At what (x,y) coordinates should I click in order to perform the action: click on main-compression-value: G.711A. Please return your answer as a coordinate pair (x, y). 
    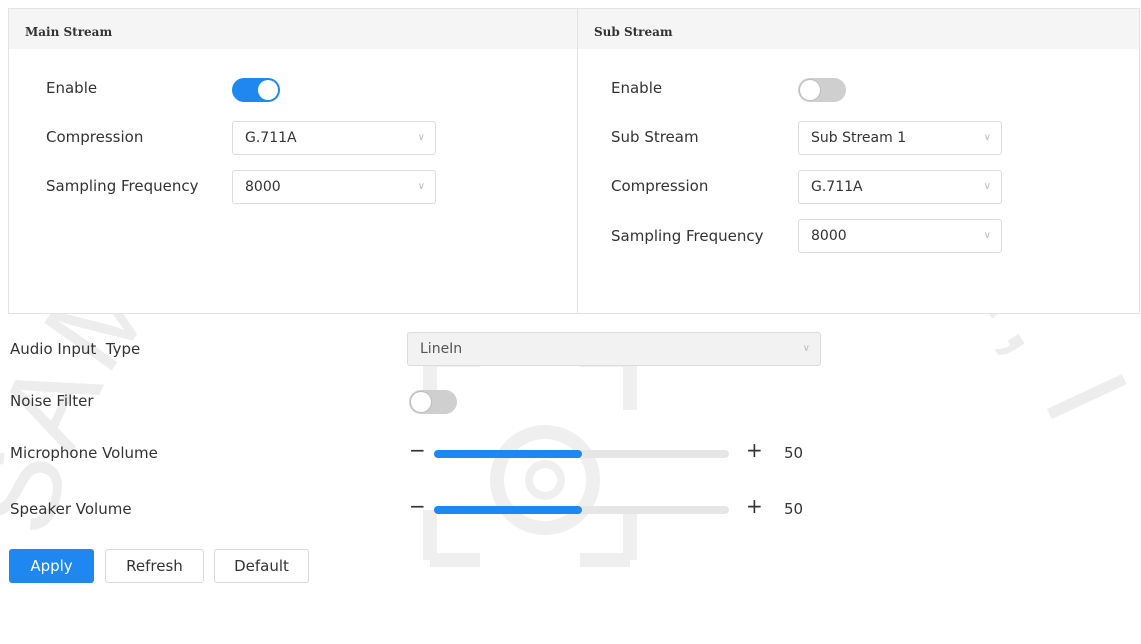
    Looking at the image, I should click on (271, 138).